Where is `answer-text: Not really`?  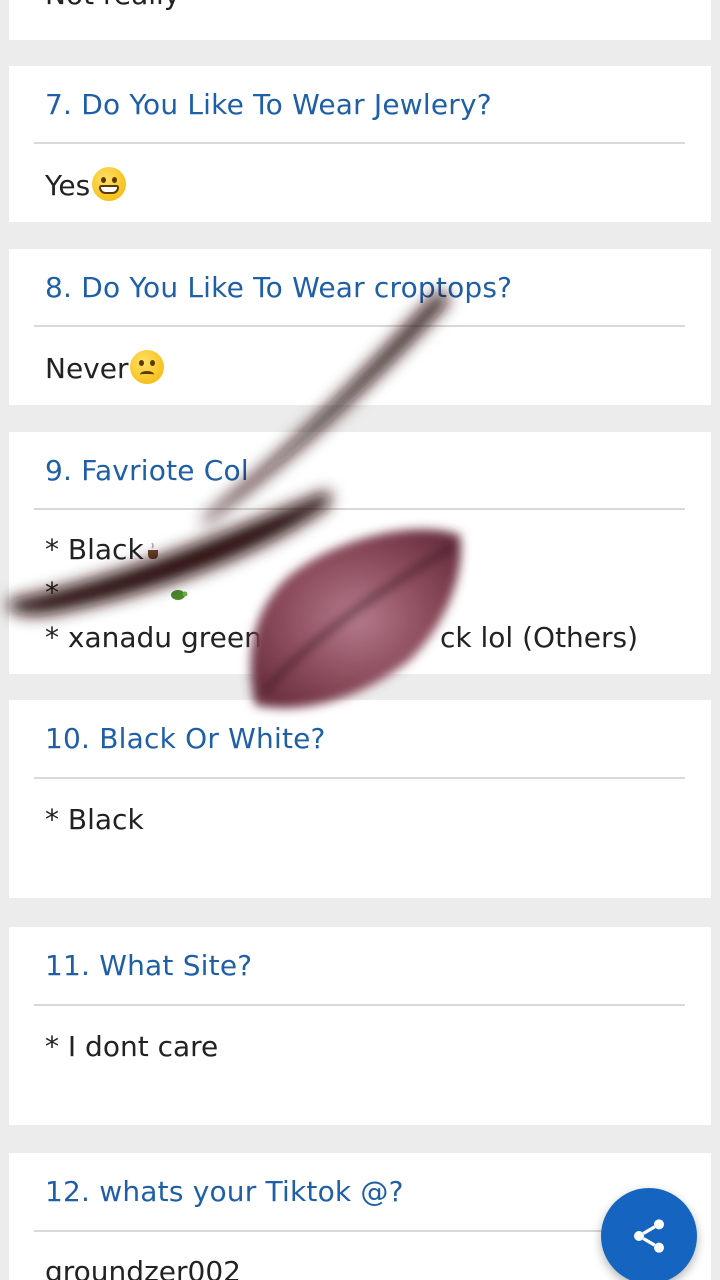 answer-text: Not really is located at coordinates (112, 5).